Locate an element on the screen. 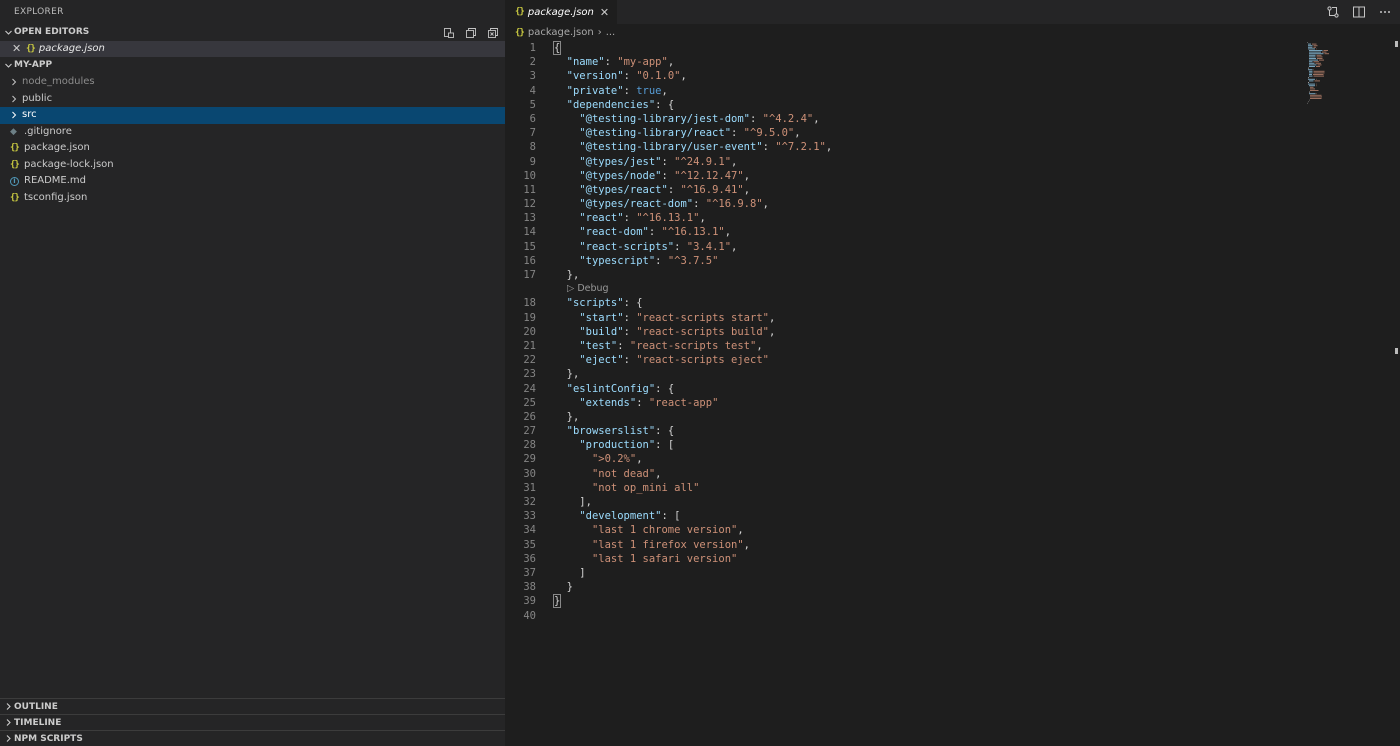 This screenshot has width=1400, height=746. breadcrumb-file: package.json is located at coordinates (561, 33).